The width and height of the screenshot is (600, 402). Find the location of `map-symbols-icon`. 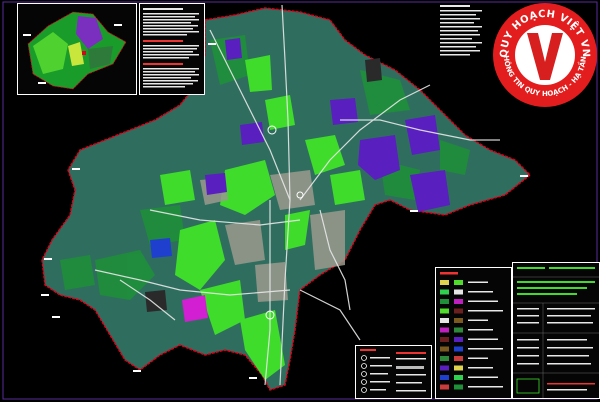

map-symbols-icon is located at coordinates (393, 371).